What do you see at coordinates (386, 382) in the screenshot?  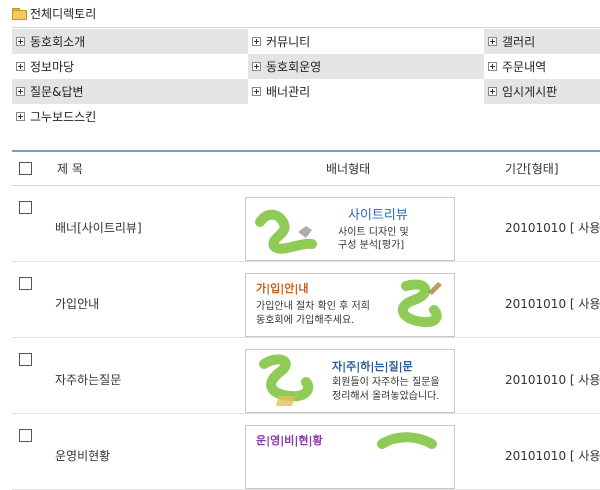 I see `banner-desc-line1: 회원들이 자주하는 질문을` at bounding box center [386, 382].